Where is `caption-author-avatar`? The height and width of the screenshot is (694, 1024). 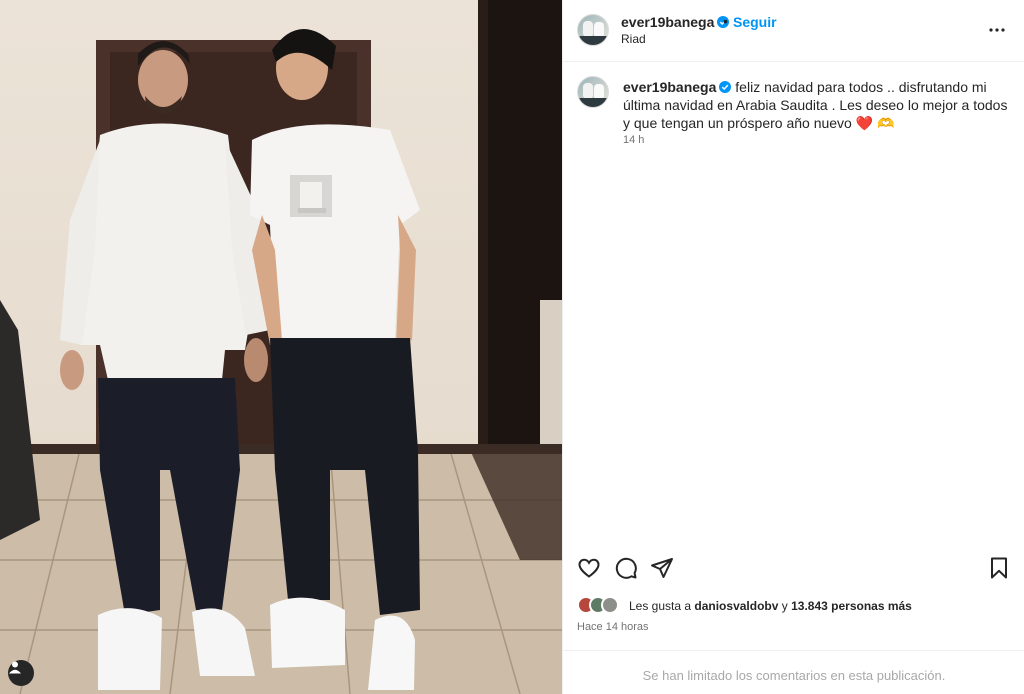 caption-author-avatar is located at coordinates (593, 92).